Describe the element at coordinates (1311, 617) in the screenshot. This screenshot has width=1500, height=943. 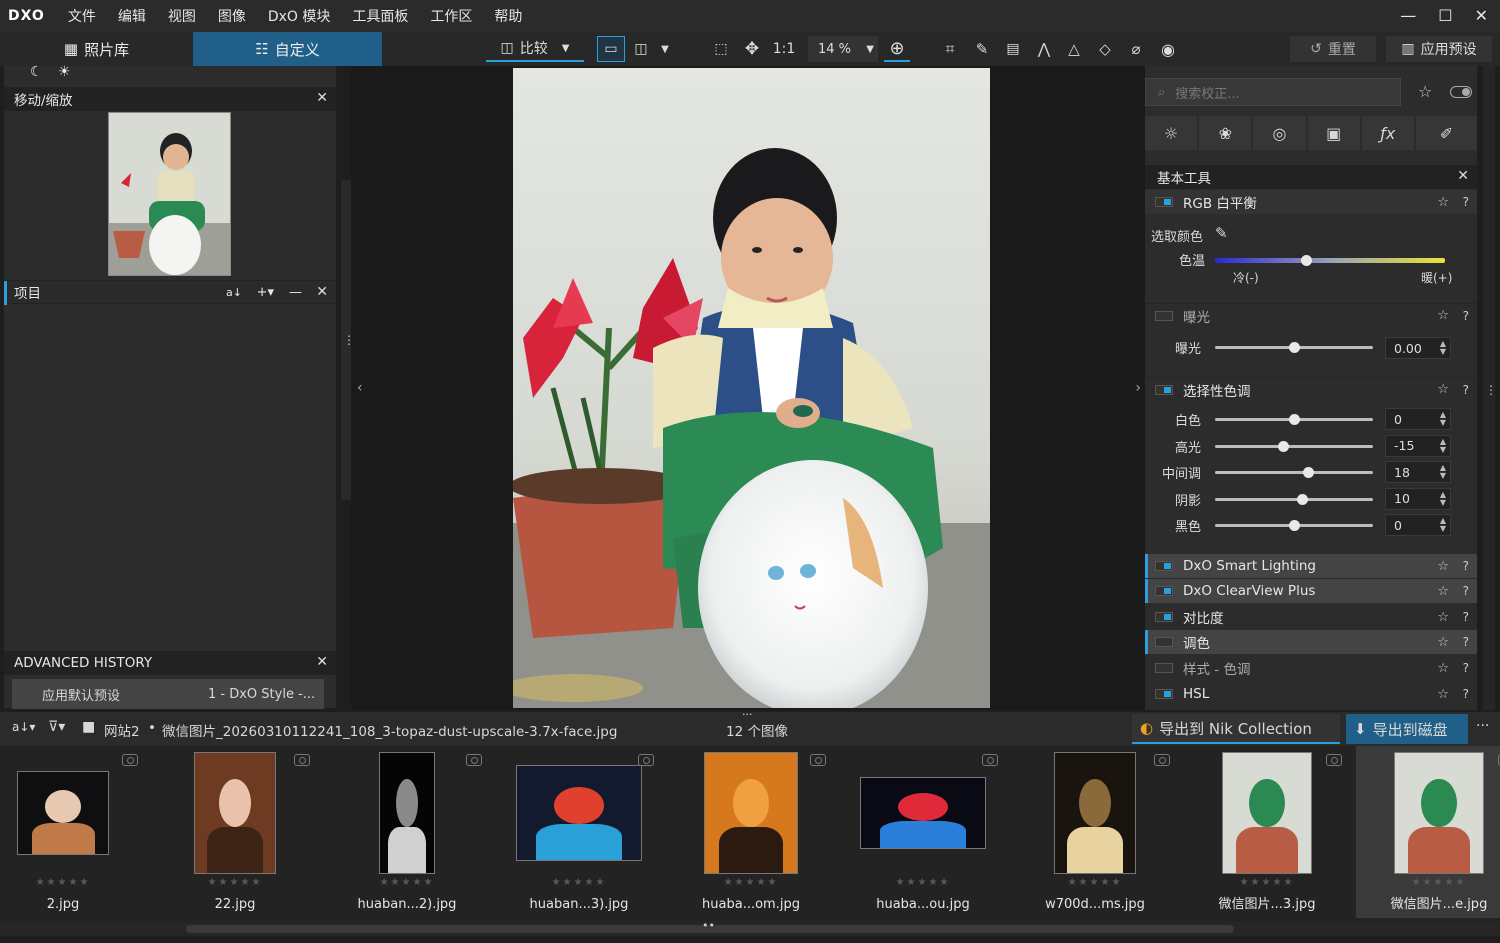
I see `contrast-section: 对比度 ☆?` at that location.